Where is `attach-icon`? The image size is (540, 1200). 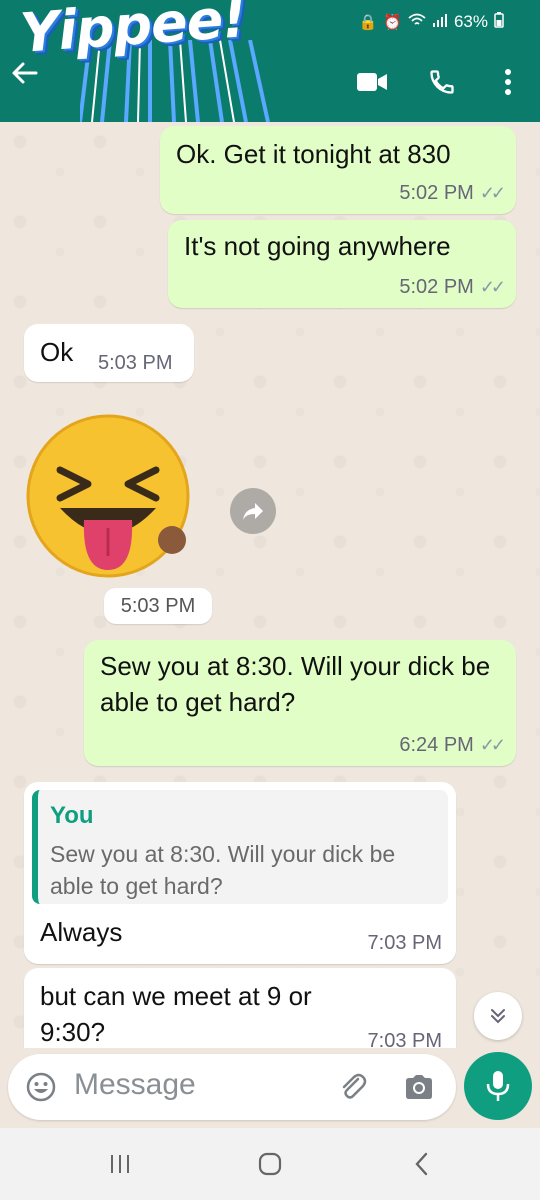 attach-icon is located at coordinates (353, 1087).